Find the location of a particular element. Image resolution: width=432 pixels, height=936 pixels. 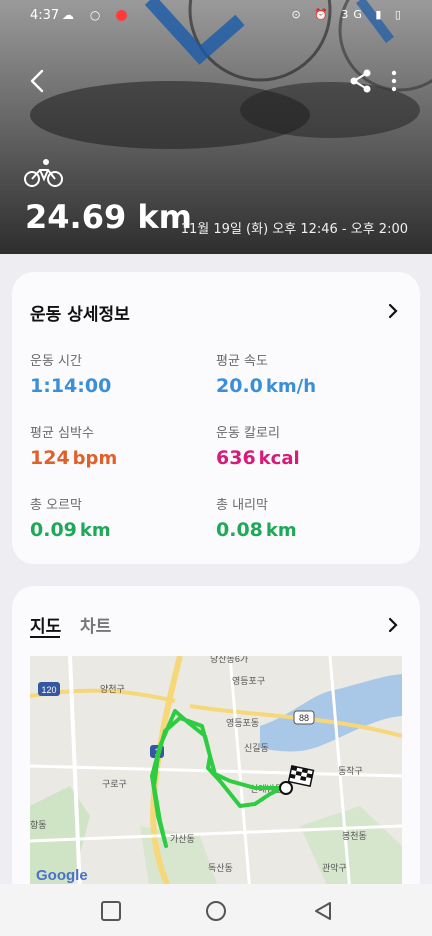

metric-value: 636 kcal is located at coordinates (258, 458).